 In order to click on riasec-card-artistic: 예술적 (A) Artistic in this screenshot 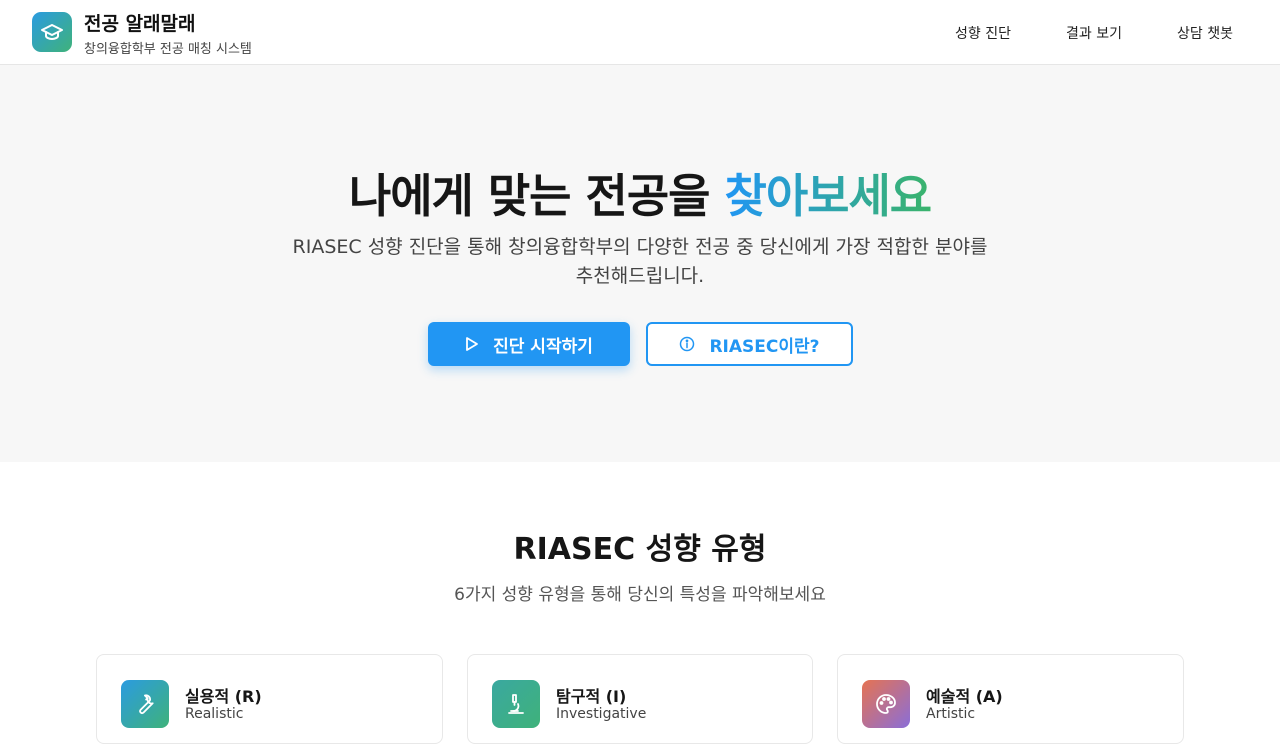, I will do `click(1010, 699)`.